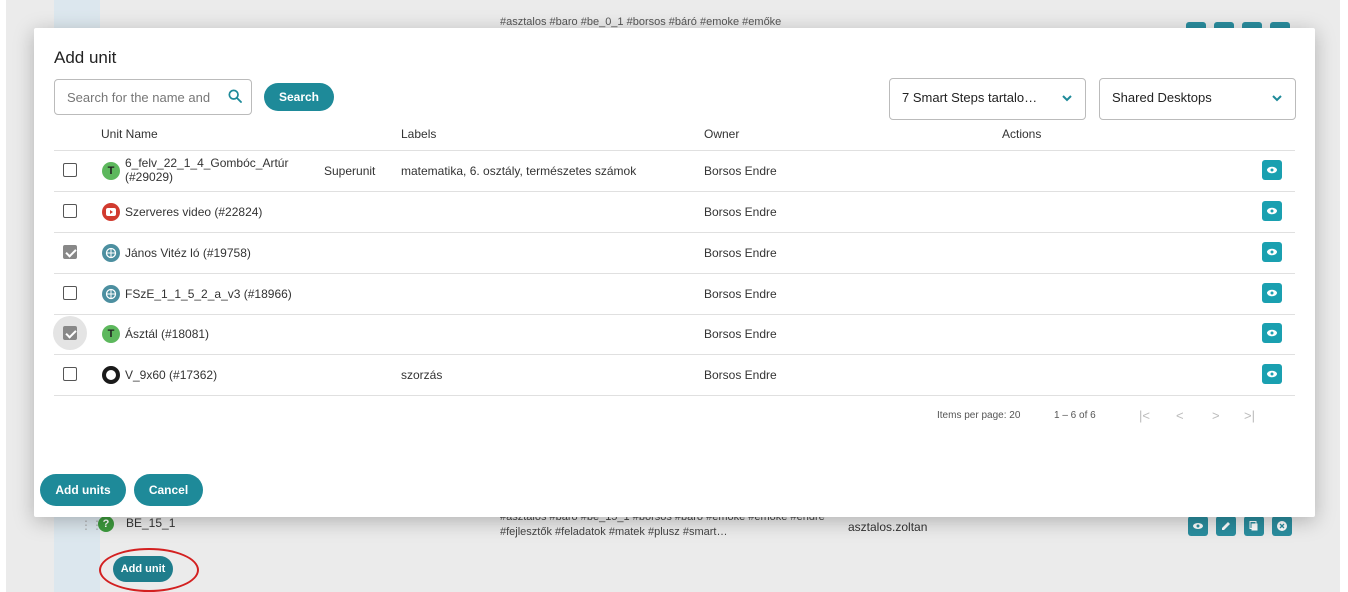 Image resolution: width=1348 pixels, height=592 pixels. I want to click on first-page-button: |<, so click(1144, 415).